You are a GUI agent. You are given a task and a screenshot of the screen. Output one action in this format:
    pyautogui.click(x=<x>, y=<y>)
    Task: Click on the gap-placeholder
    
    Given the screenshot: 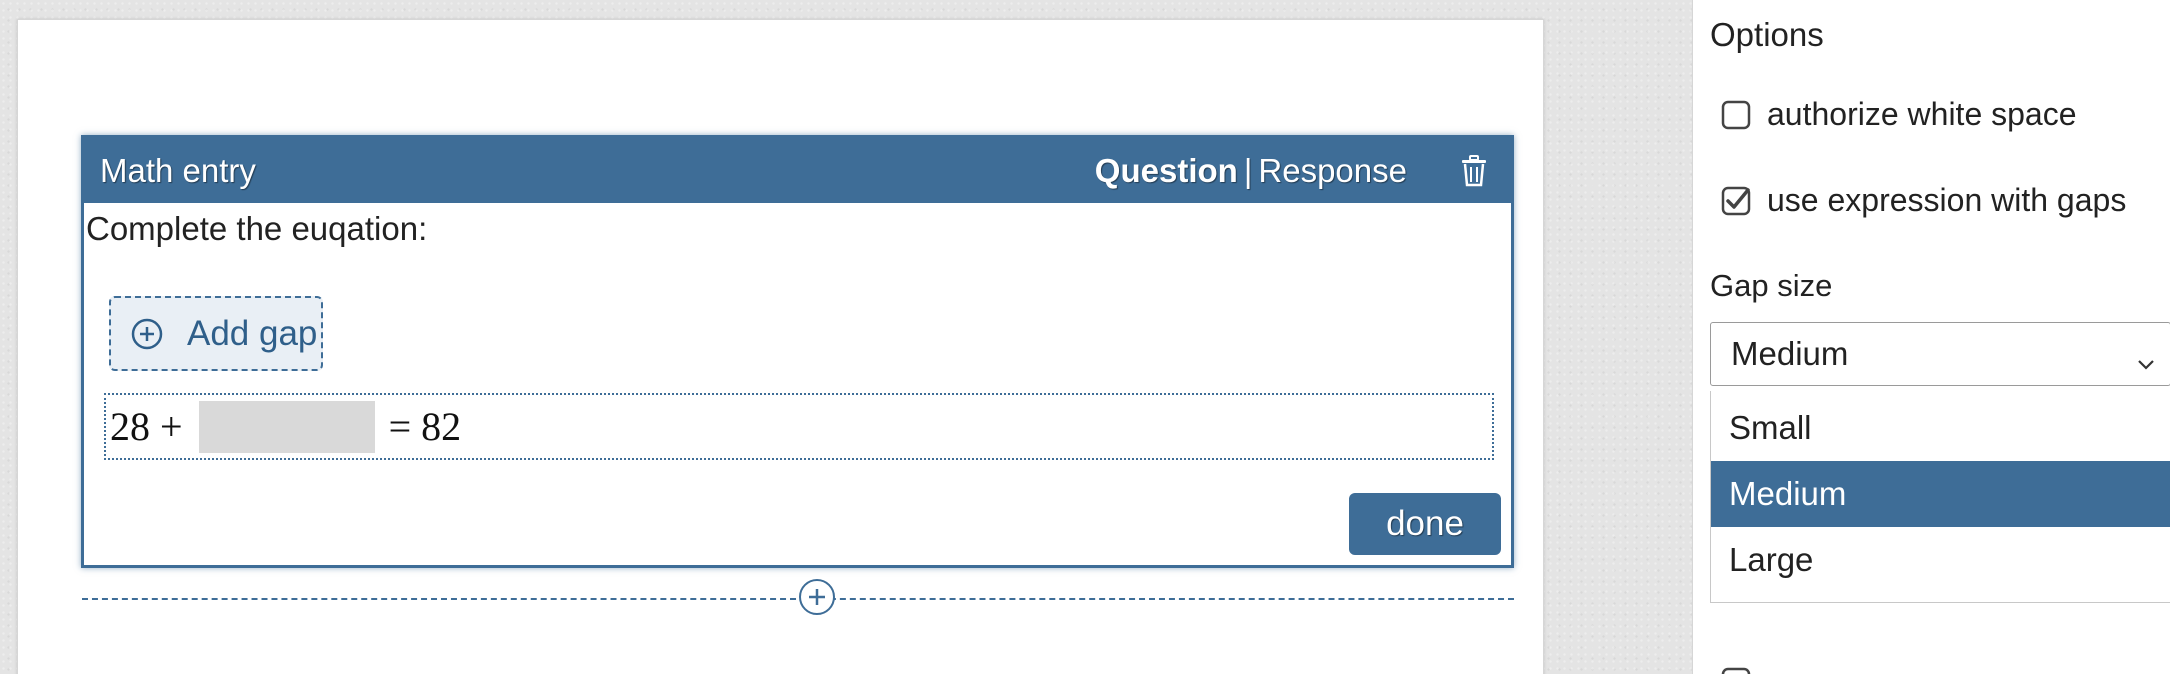 What is the action you would take?
    pyautogui.click(x=286, y=426)
    